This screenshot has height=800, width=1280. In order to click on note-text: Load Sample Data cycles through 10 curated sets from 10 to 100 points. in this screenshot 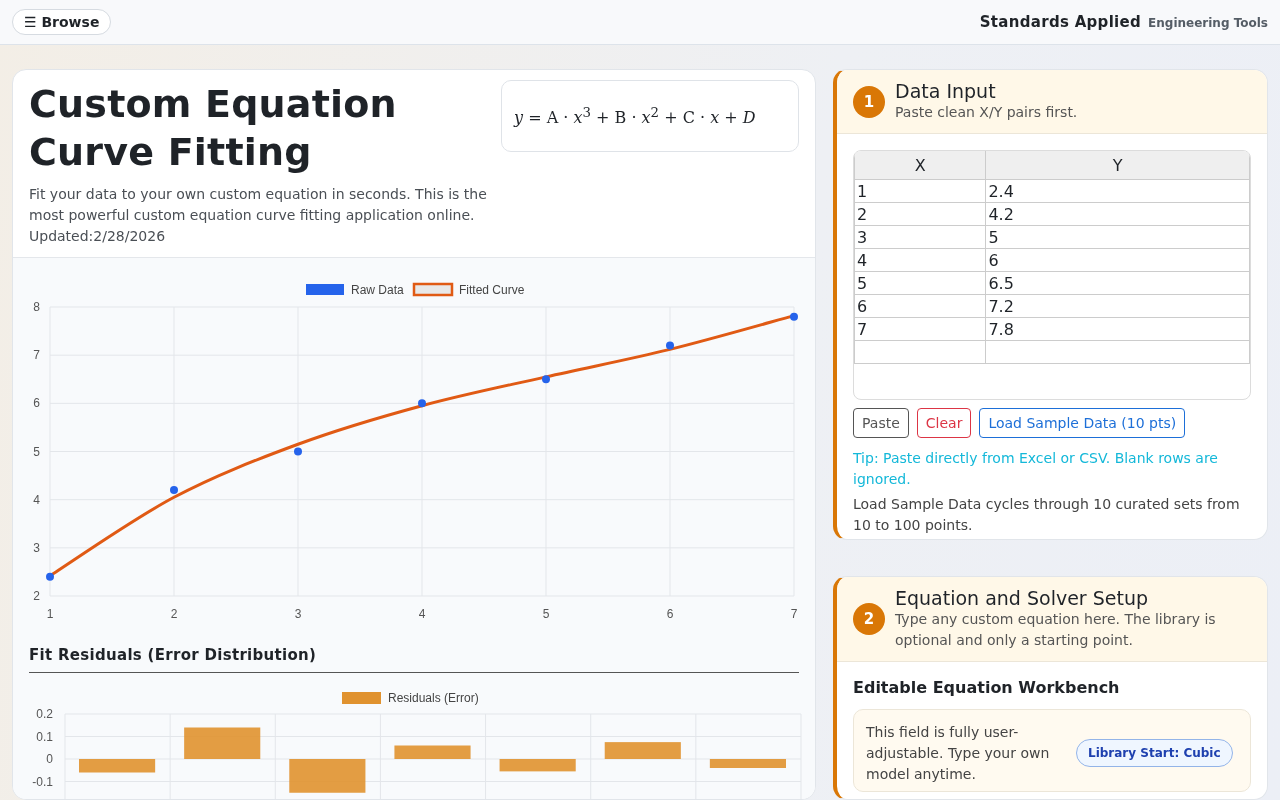, I will do `click(1047, 515)`.